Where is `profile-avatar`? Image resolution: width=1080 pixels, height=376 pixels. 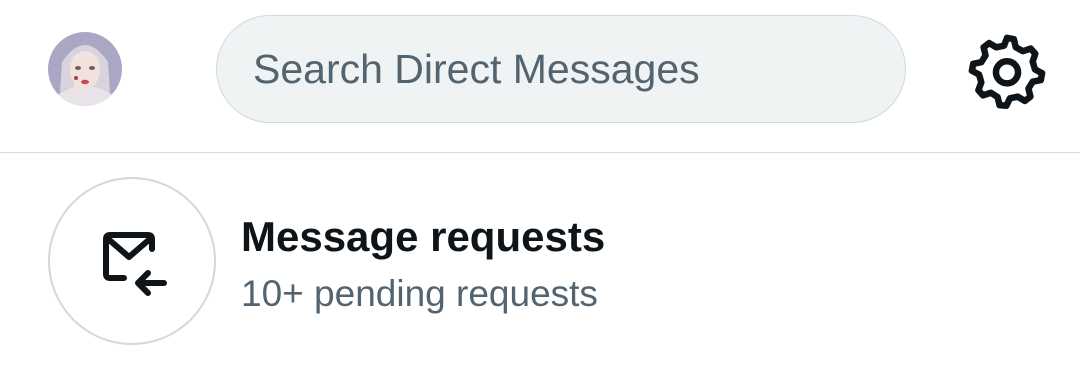 profile-avatar is located at coordinates (85, 69).